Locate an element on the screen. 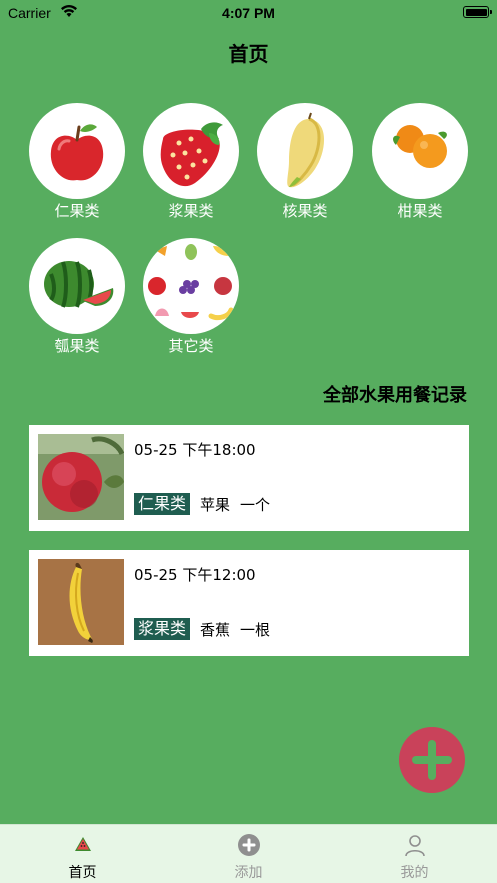 Image resolution: width=497 pixels, height=883 pixels. category-melon: 瓠果类 is located at coordinates (77, 297).